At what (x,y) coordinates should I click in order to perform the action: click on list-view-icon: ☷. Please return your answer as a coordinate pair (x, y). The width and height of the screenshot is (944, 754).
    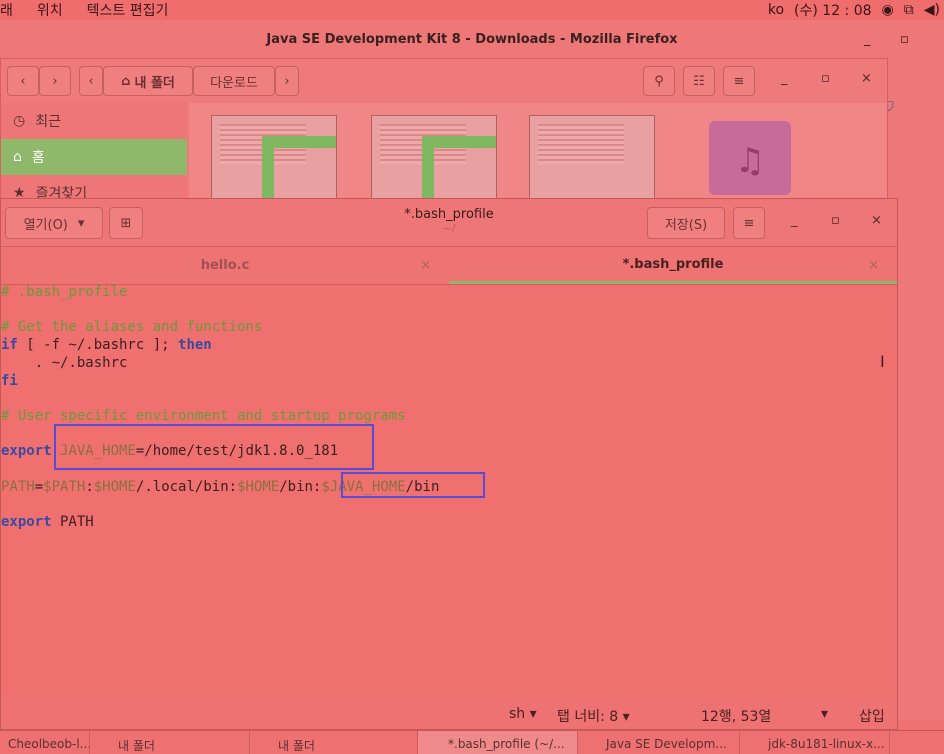
    Looking at the image, I should click on (699, 81).